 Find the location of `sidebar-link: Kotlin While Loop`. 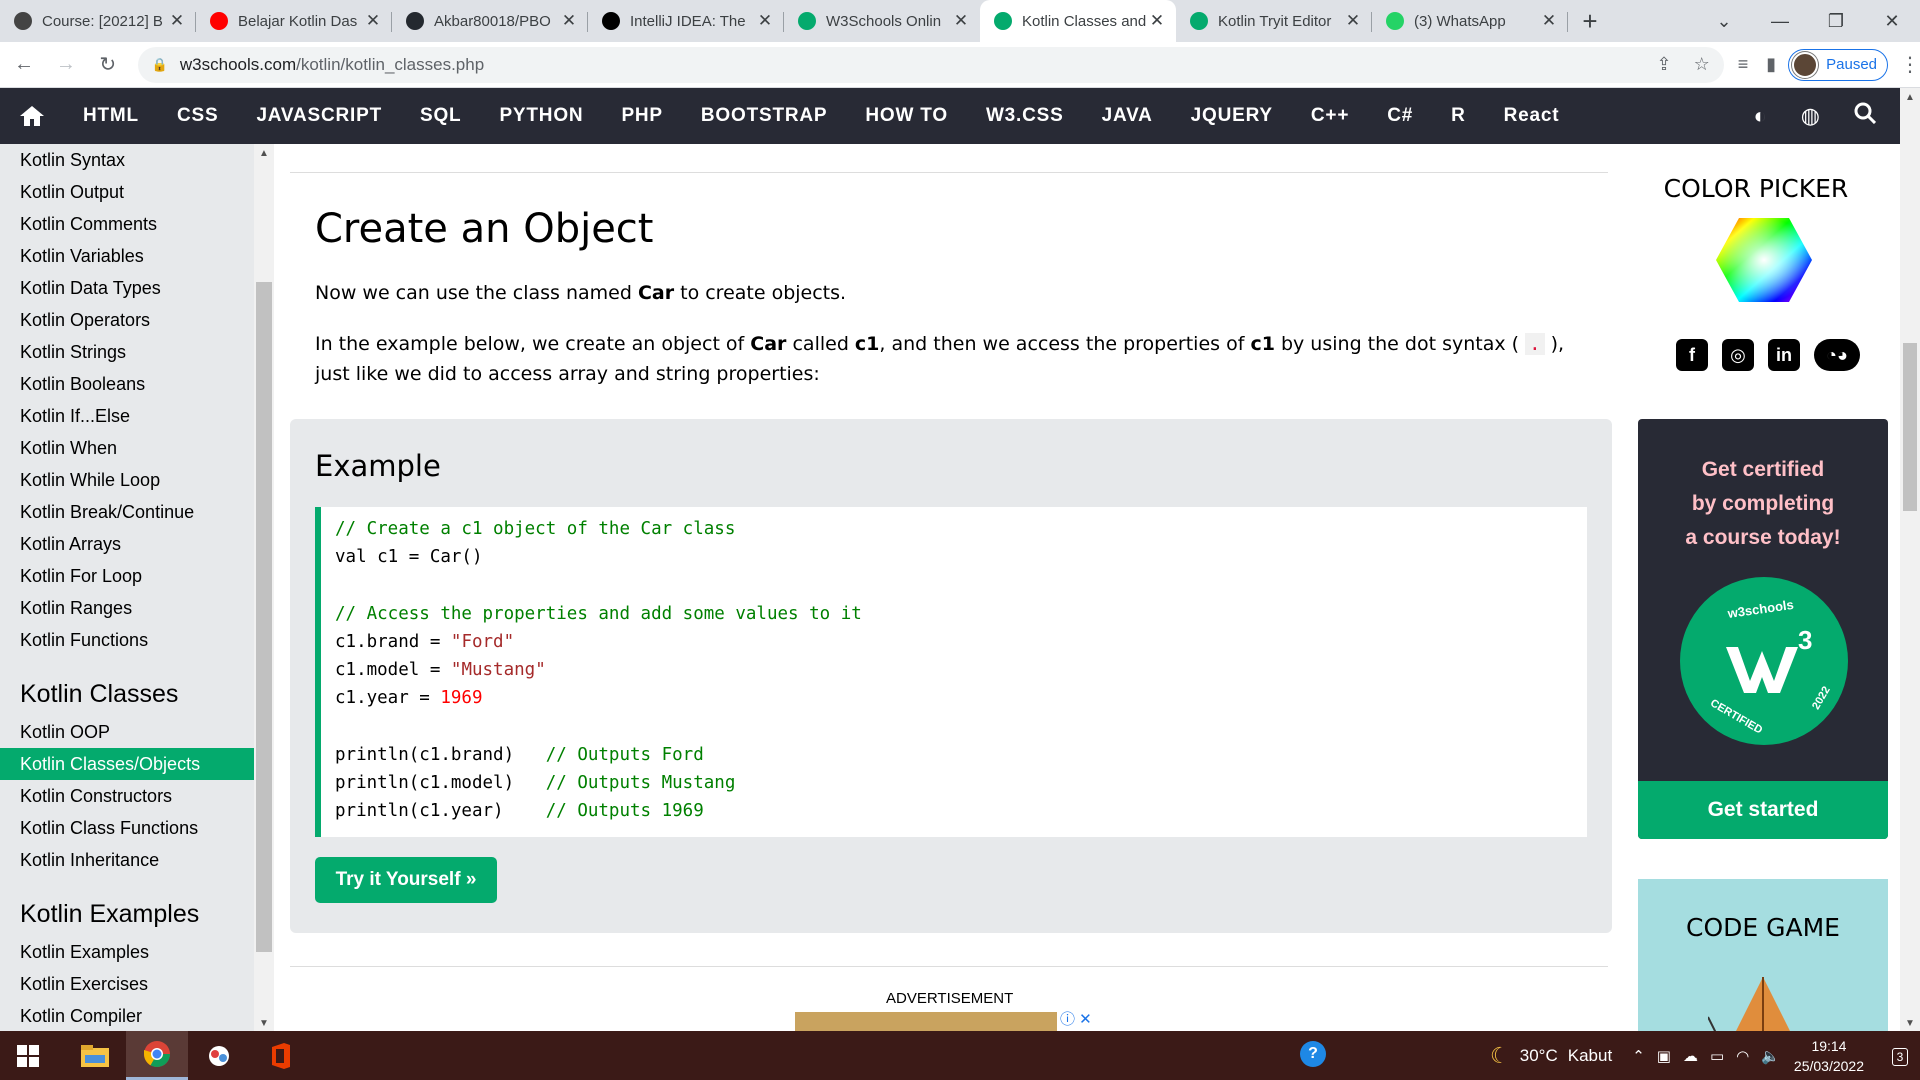

sidebar-link: Kotlin While Loop is located at coordinates (127, 480).